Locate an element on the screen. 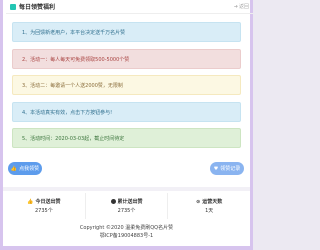 This screenshot has width=320, height=250. stat-today-label: 今日送出赞 is located at coordinates (48, 202).